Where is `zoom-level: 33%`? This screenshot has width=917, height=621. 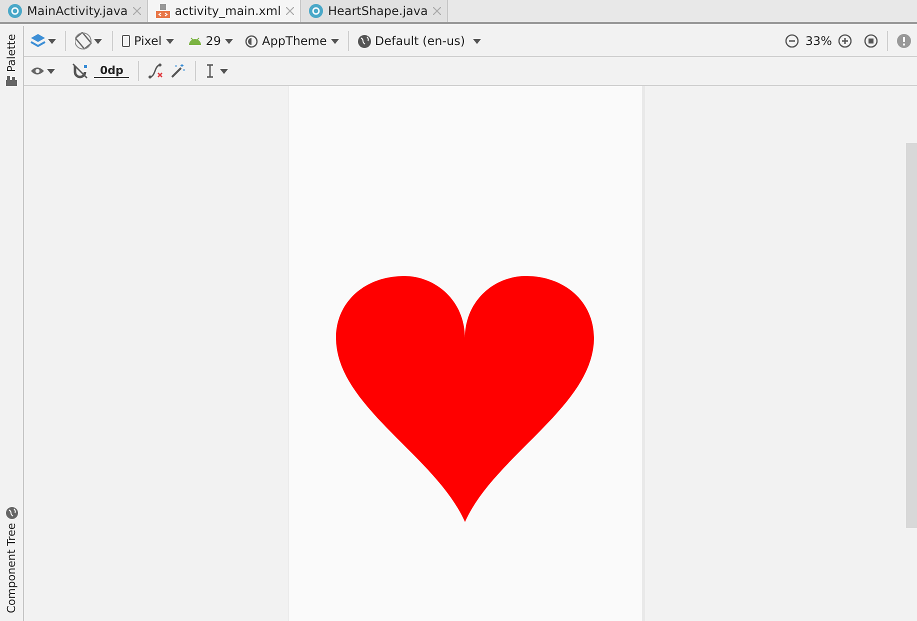 zoom-level: 33% is located at coordinates (818, 41).